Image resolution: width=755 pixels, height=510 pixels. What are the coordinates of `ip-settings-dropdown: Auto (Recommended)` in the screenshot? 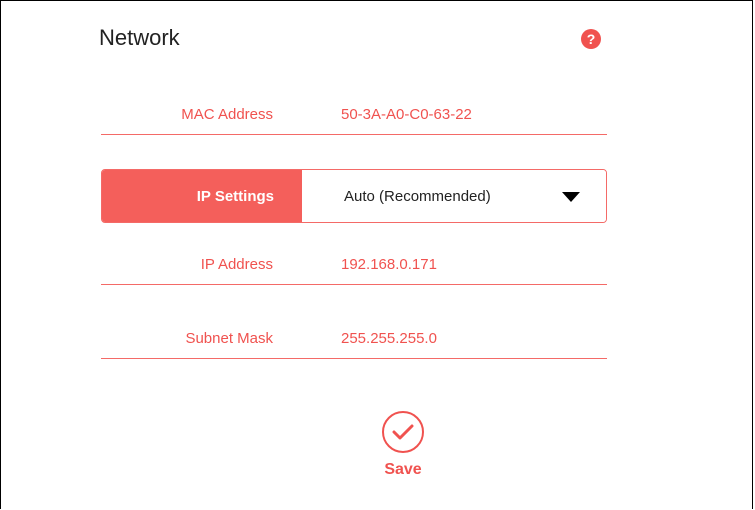 It's located at (454, 196).